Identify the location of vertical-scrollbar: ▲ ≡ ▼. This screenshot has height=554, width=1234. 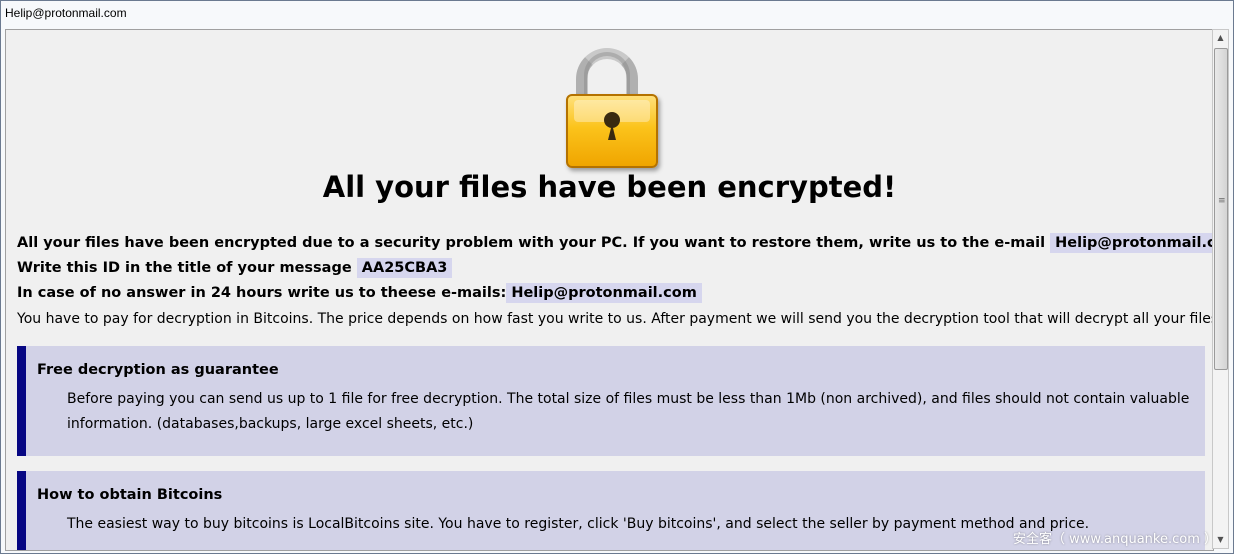
(1220, 289).